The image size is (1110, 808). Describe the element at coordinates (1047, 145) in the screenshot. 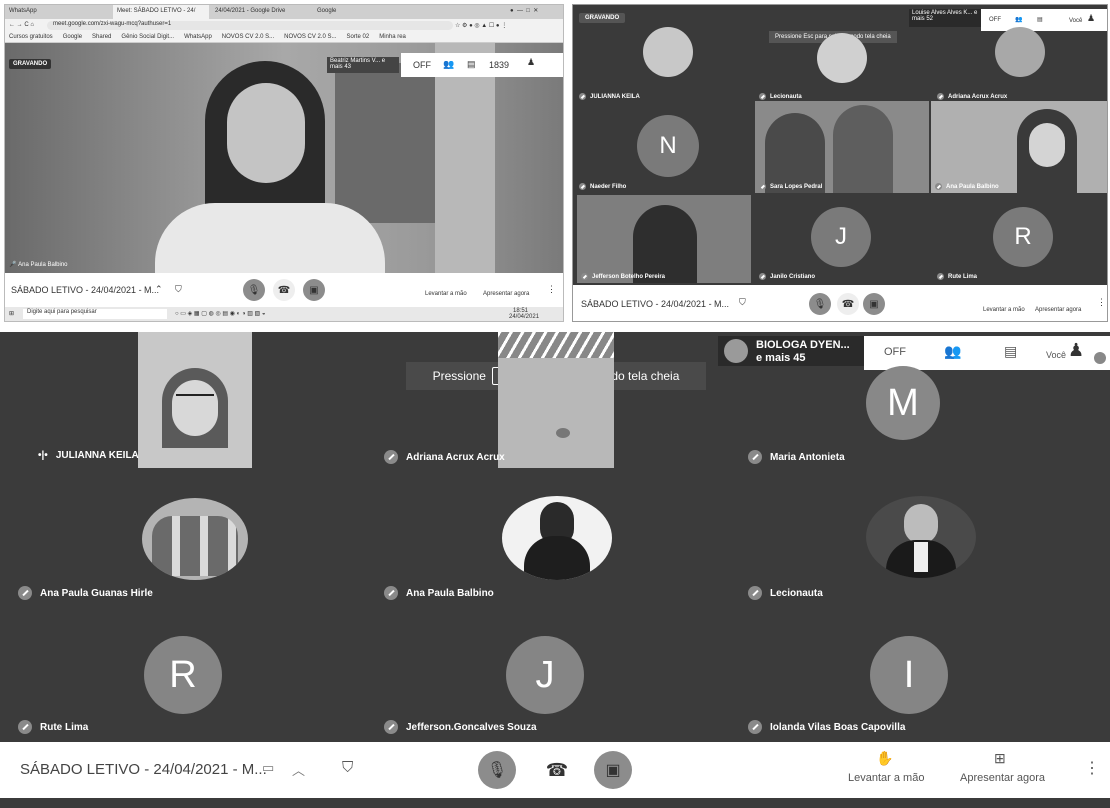

I see `video-face` at that location.